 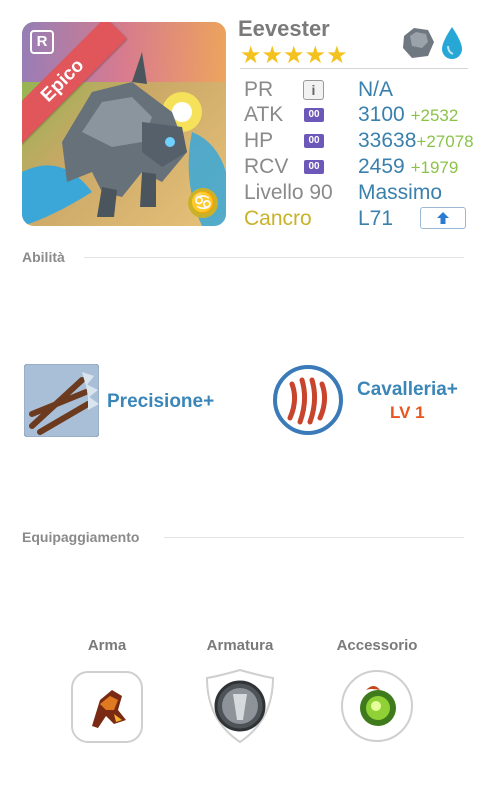 I want to click on hp-label: HP, so click(x=259, y=140).